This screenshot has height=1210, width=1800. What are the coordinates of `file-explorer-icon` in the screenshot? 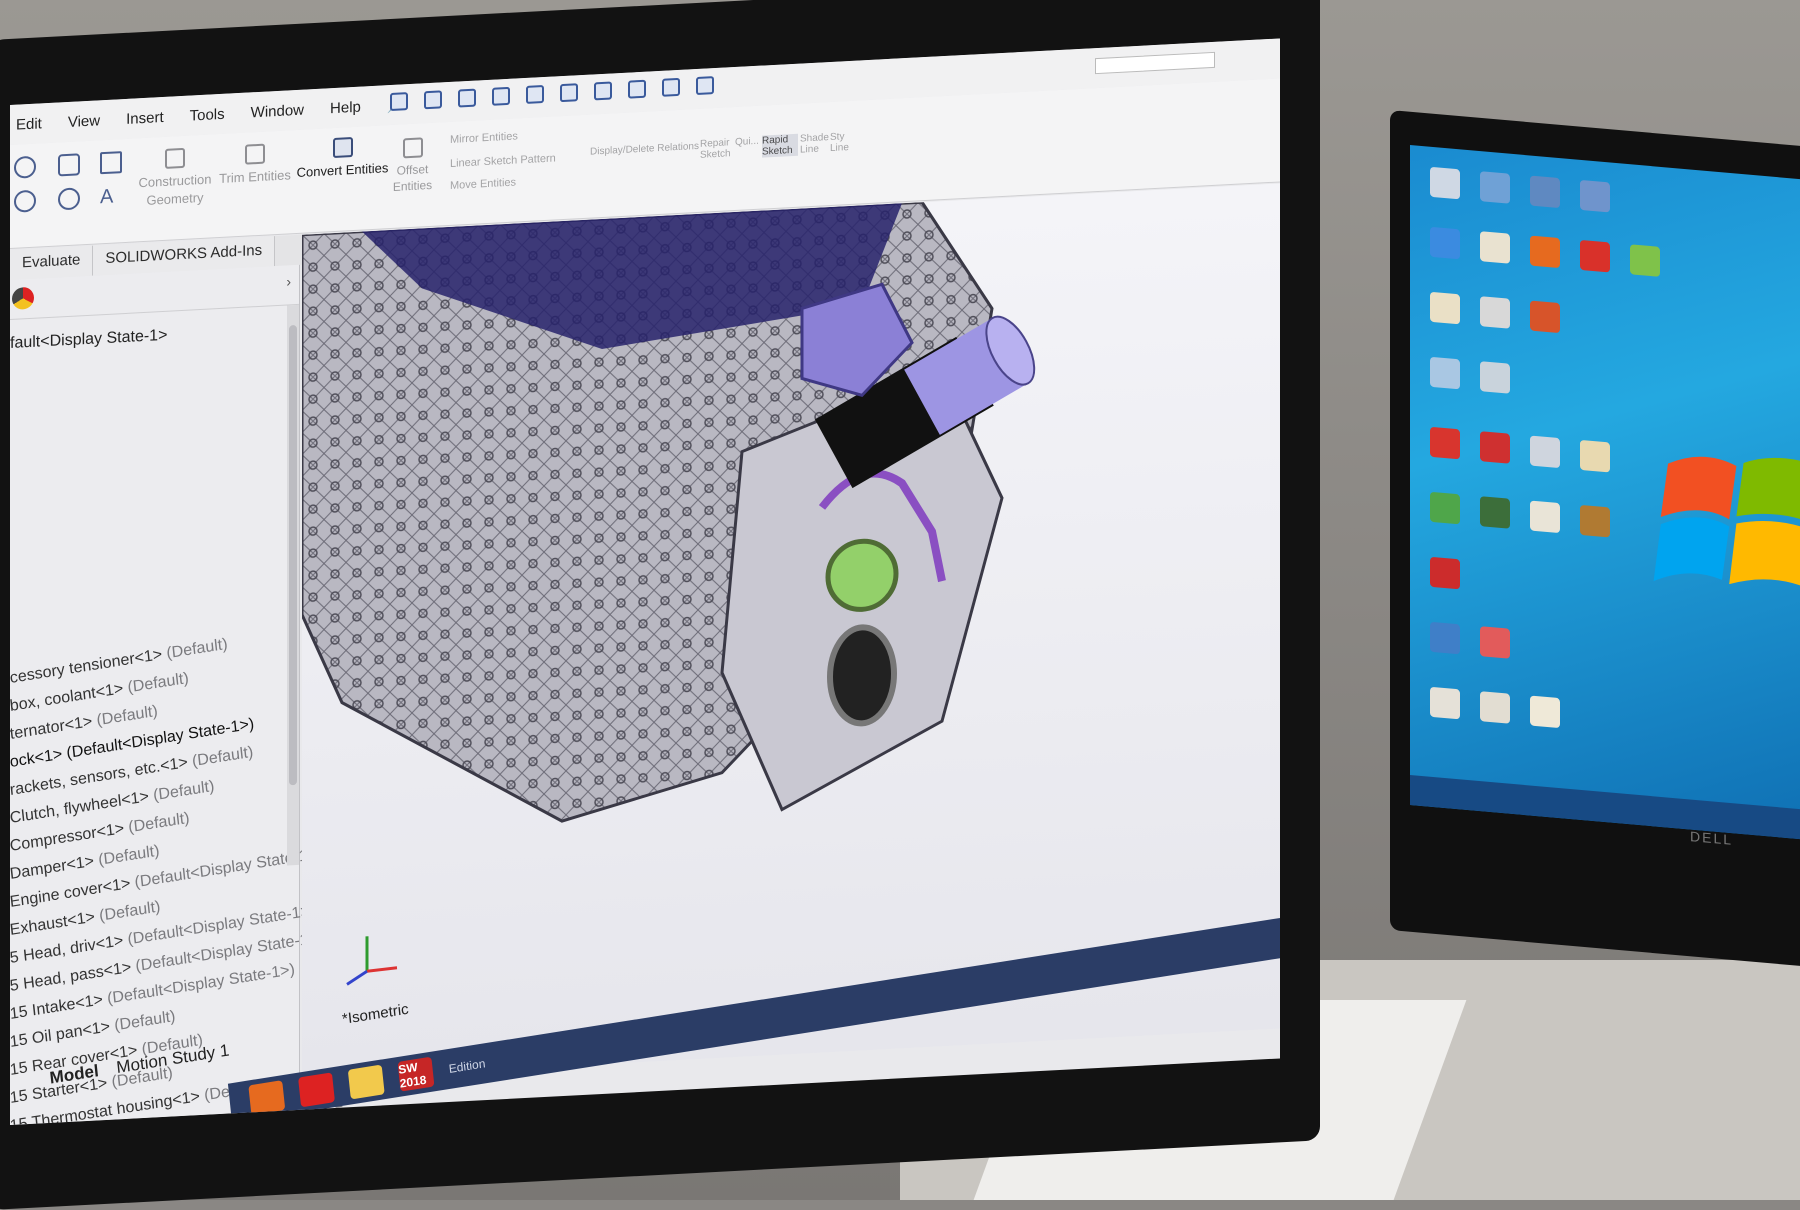 It's located at (366, 1082).